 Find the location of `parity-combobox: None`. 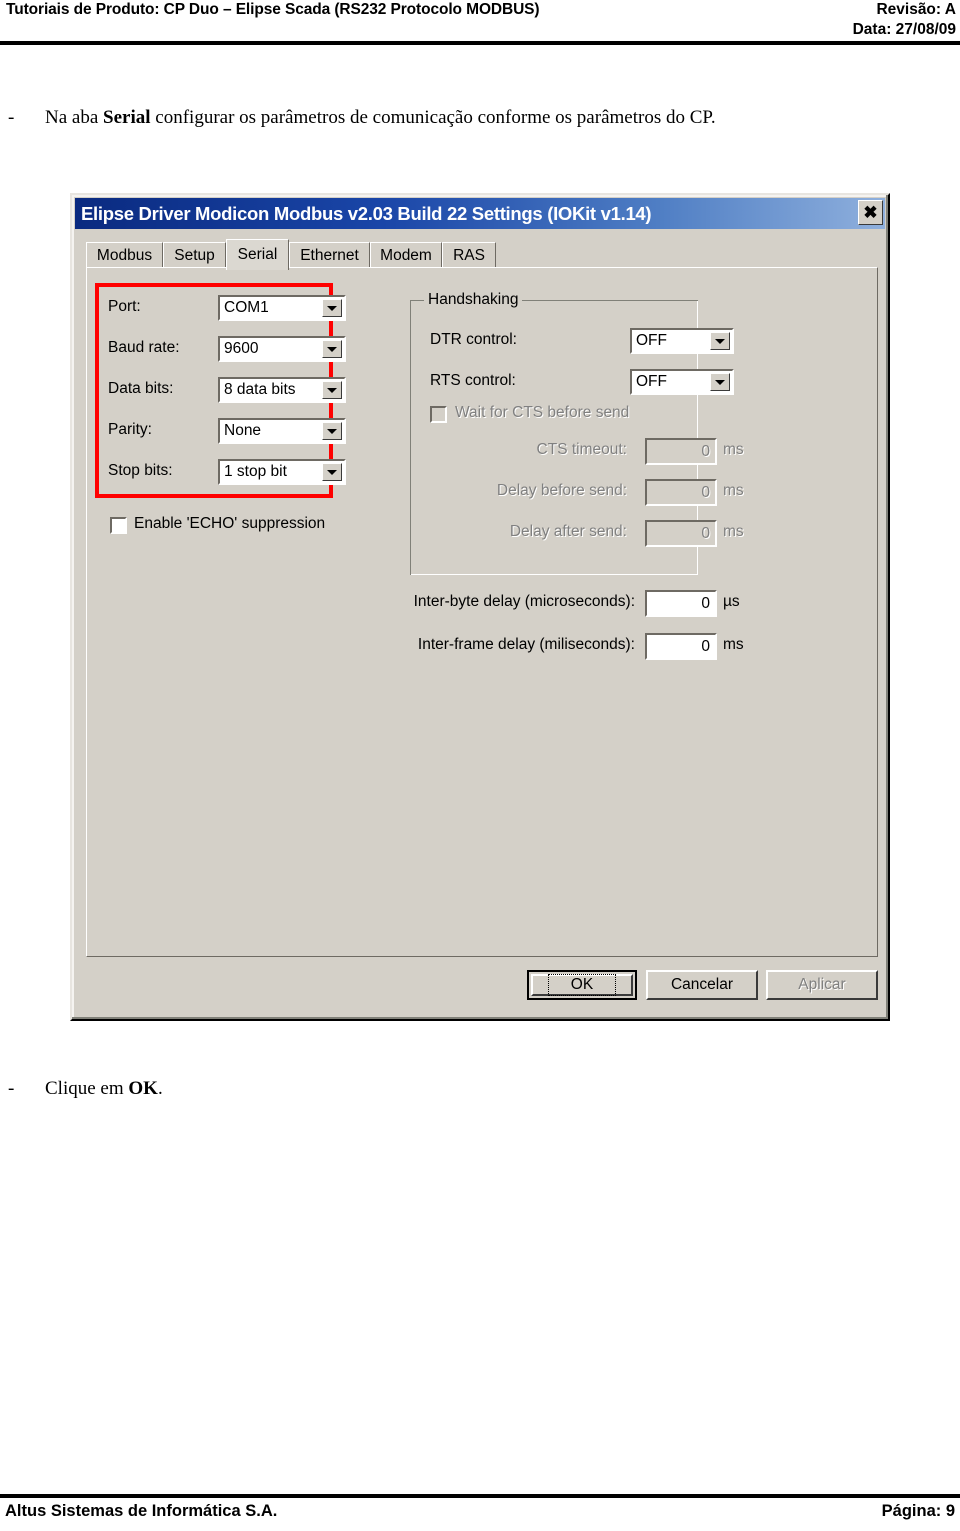

parity-combobox: None is located at coordinates (282, 431).